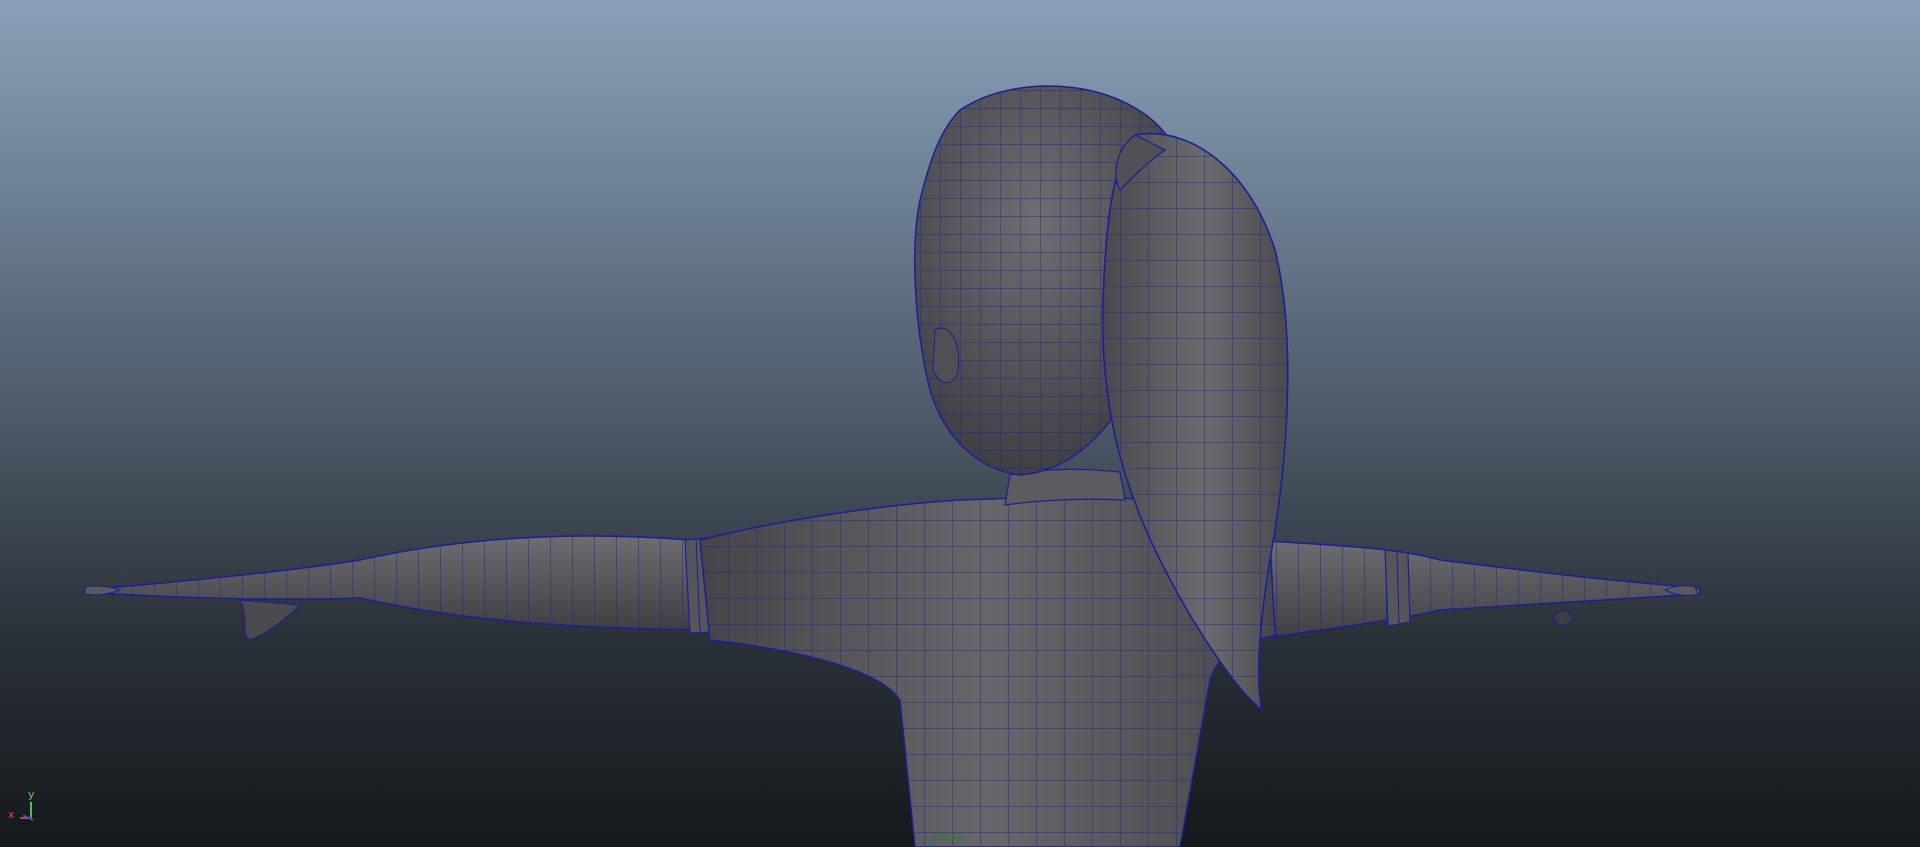 The height and width of the screenshot is (847, 1920). I want to click on axis-y-line, so click(31, 810).